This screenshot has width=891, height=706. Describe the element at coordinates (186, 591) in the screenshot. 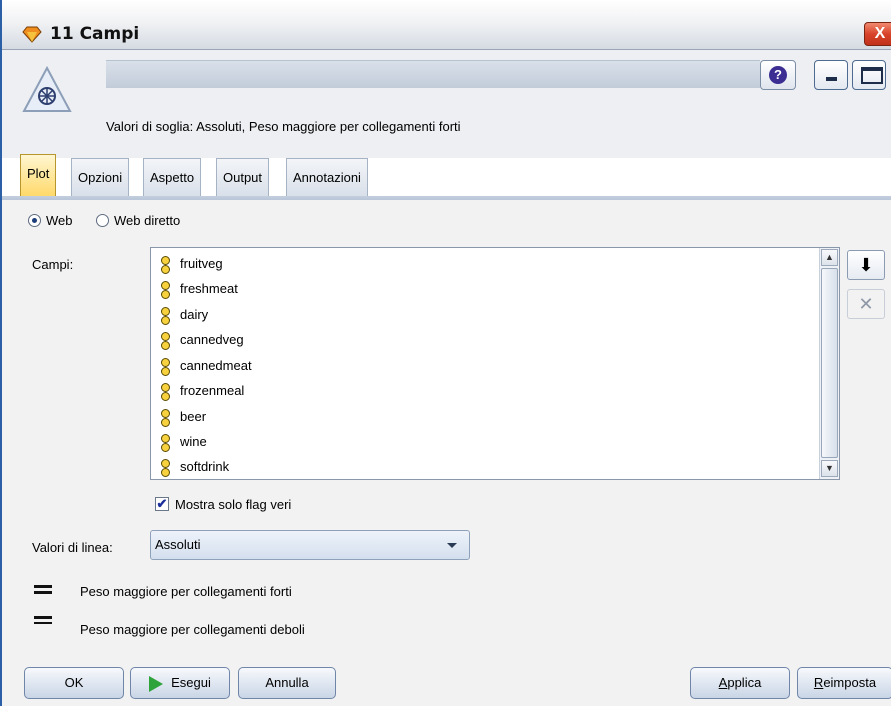

I see `strong-links-legend: Peso maggiore per collegamenti forti` at that location.